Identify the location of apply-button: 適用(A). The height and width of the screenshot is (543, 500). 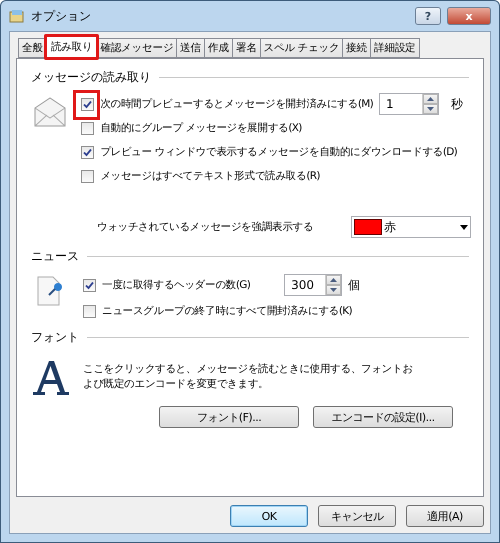
(445, 516).